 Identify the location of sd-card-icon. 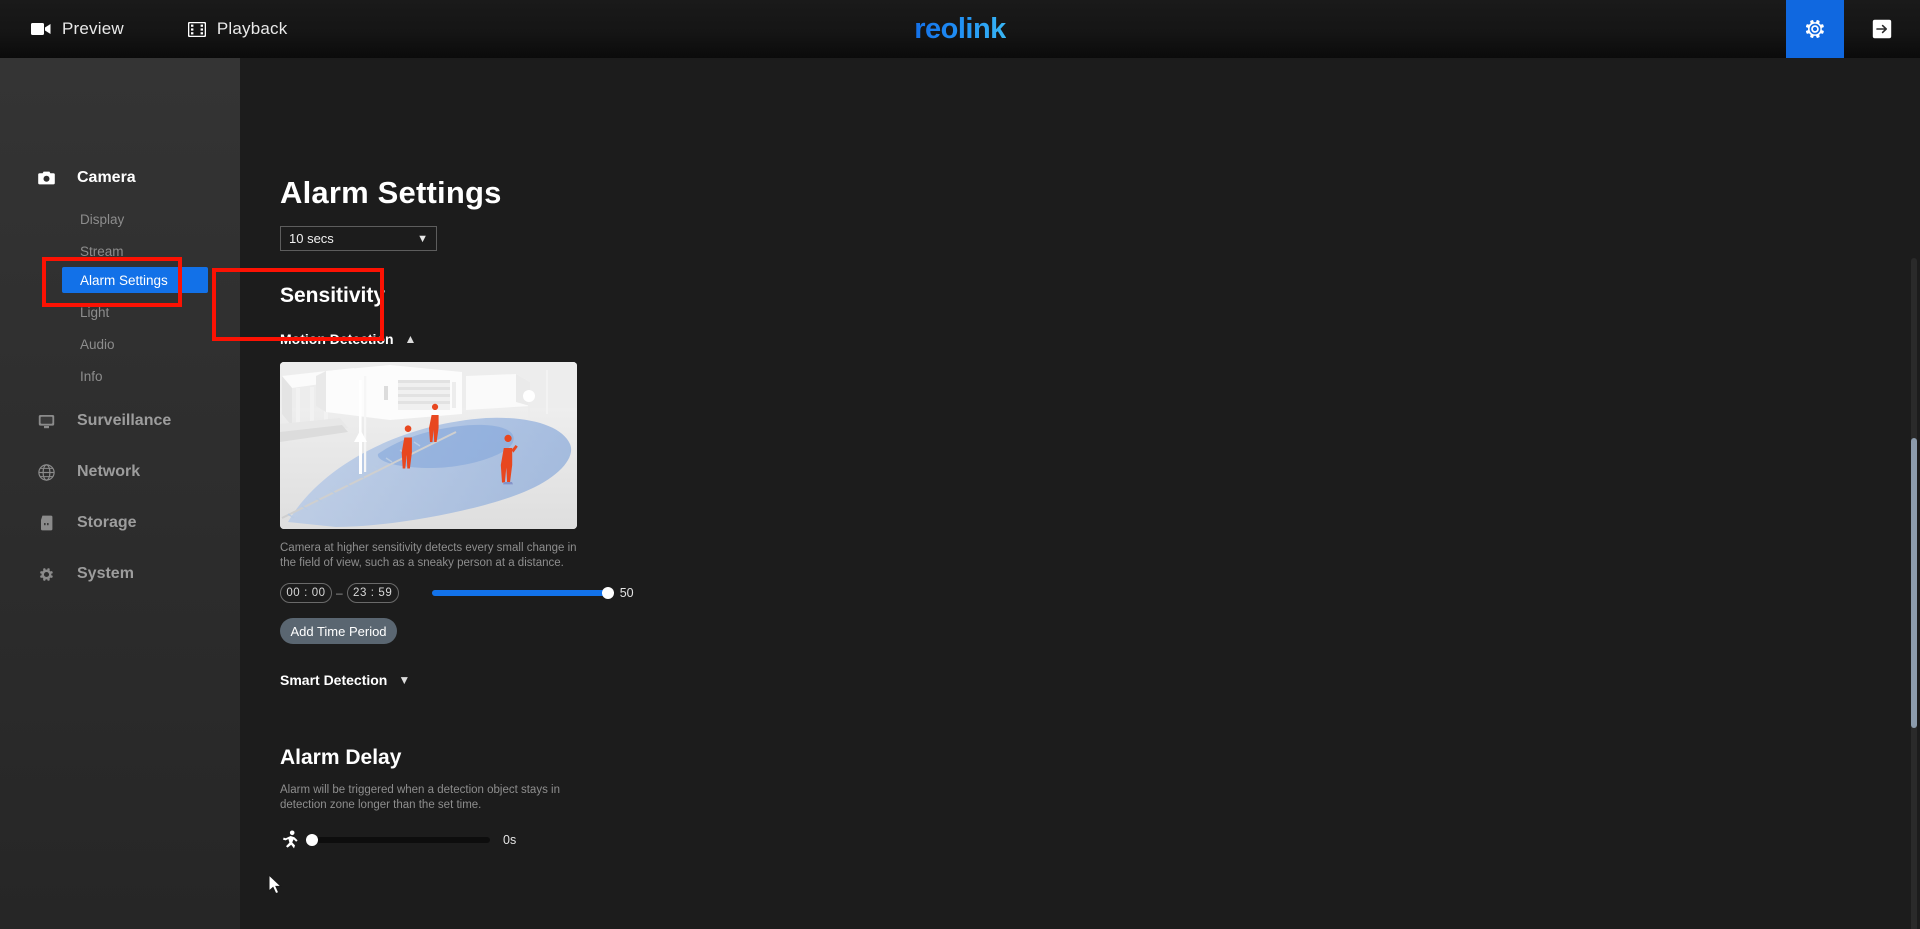
(46, 523).